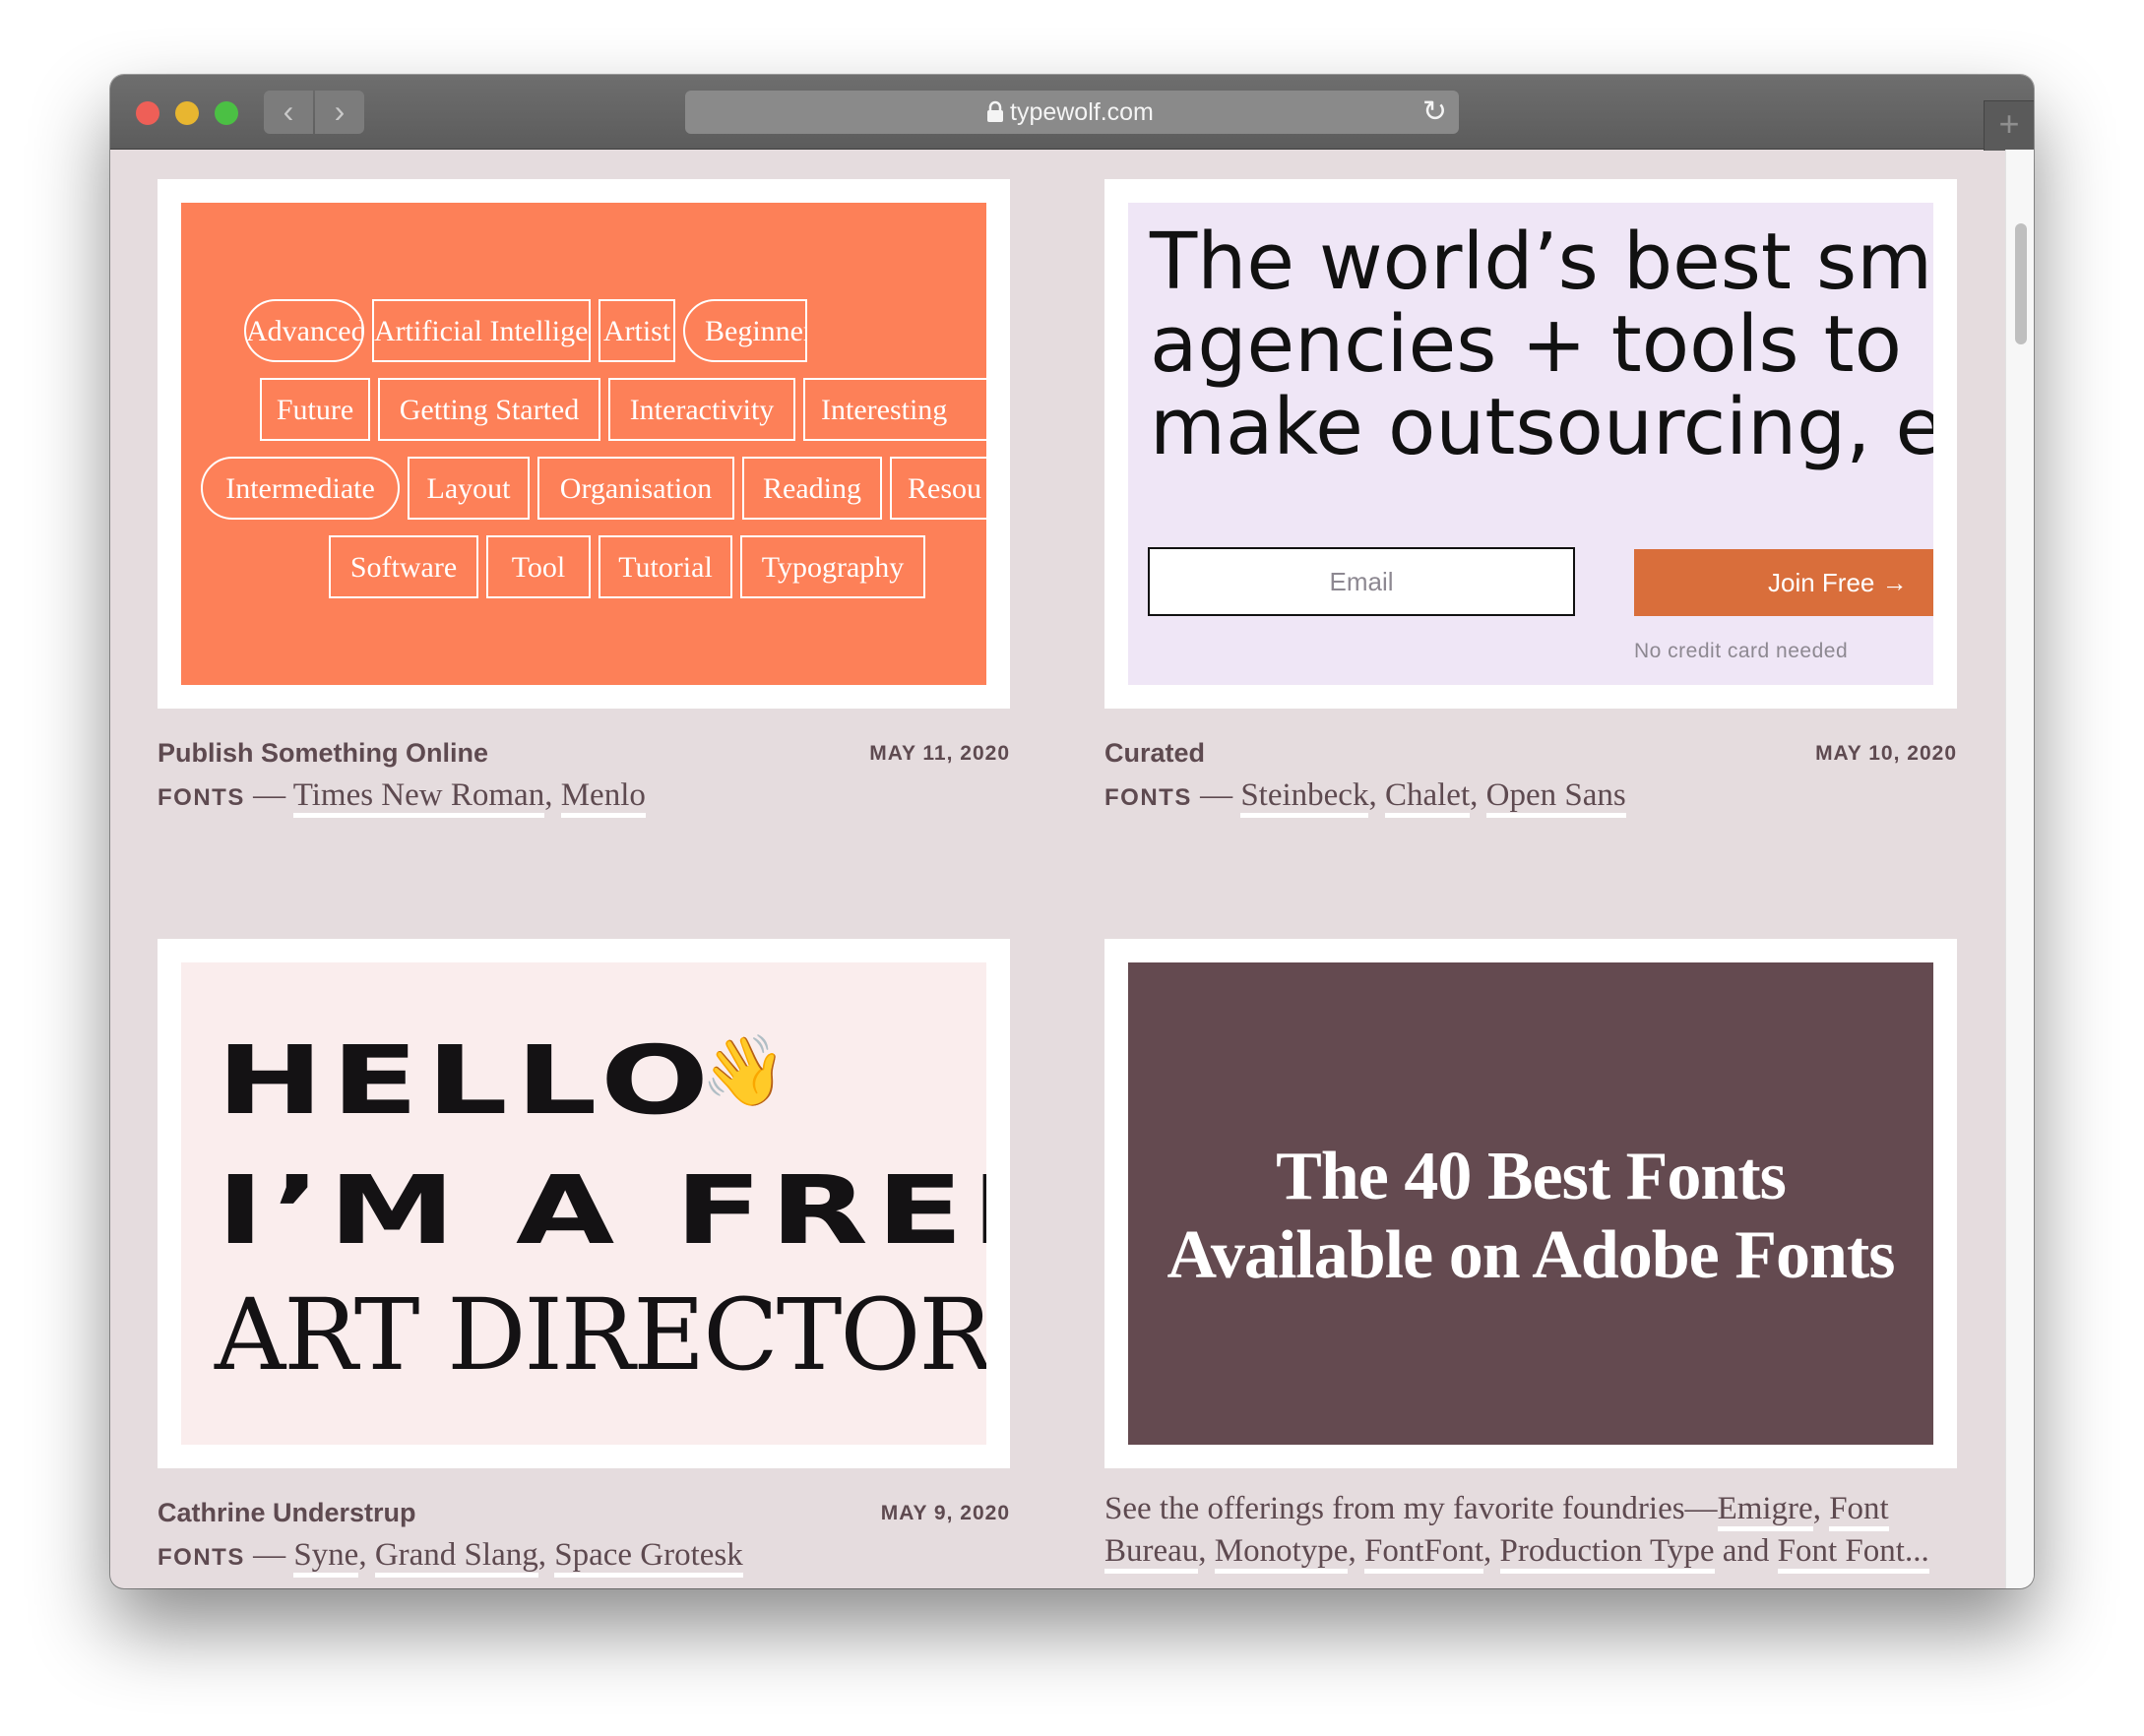 This screenshot has width=2144, height=1736. I want to click on foundry-link: Monotype, so click(1281, 1553).